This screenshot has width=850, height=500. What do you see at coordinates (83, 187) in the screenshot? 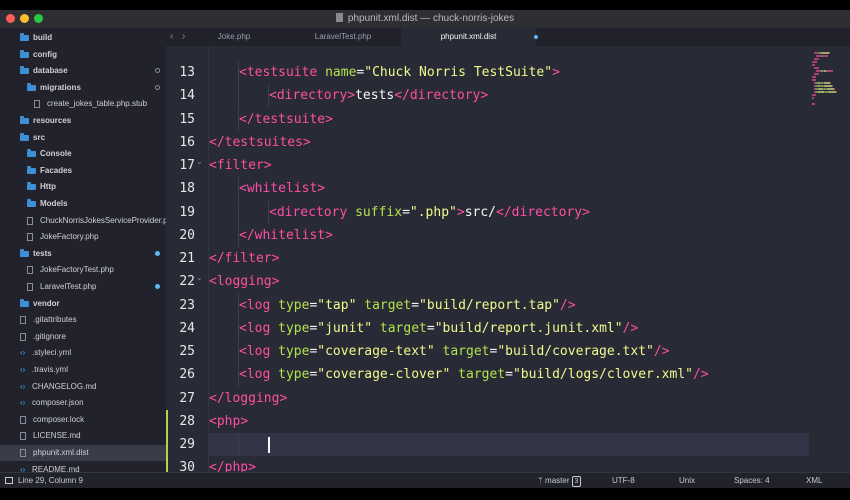
I see `folder-item: Http` at bounding box center [83, 187].